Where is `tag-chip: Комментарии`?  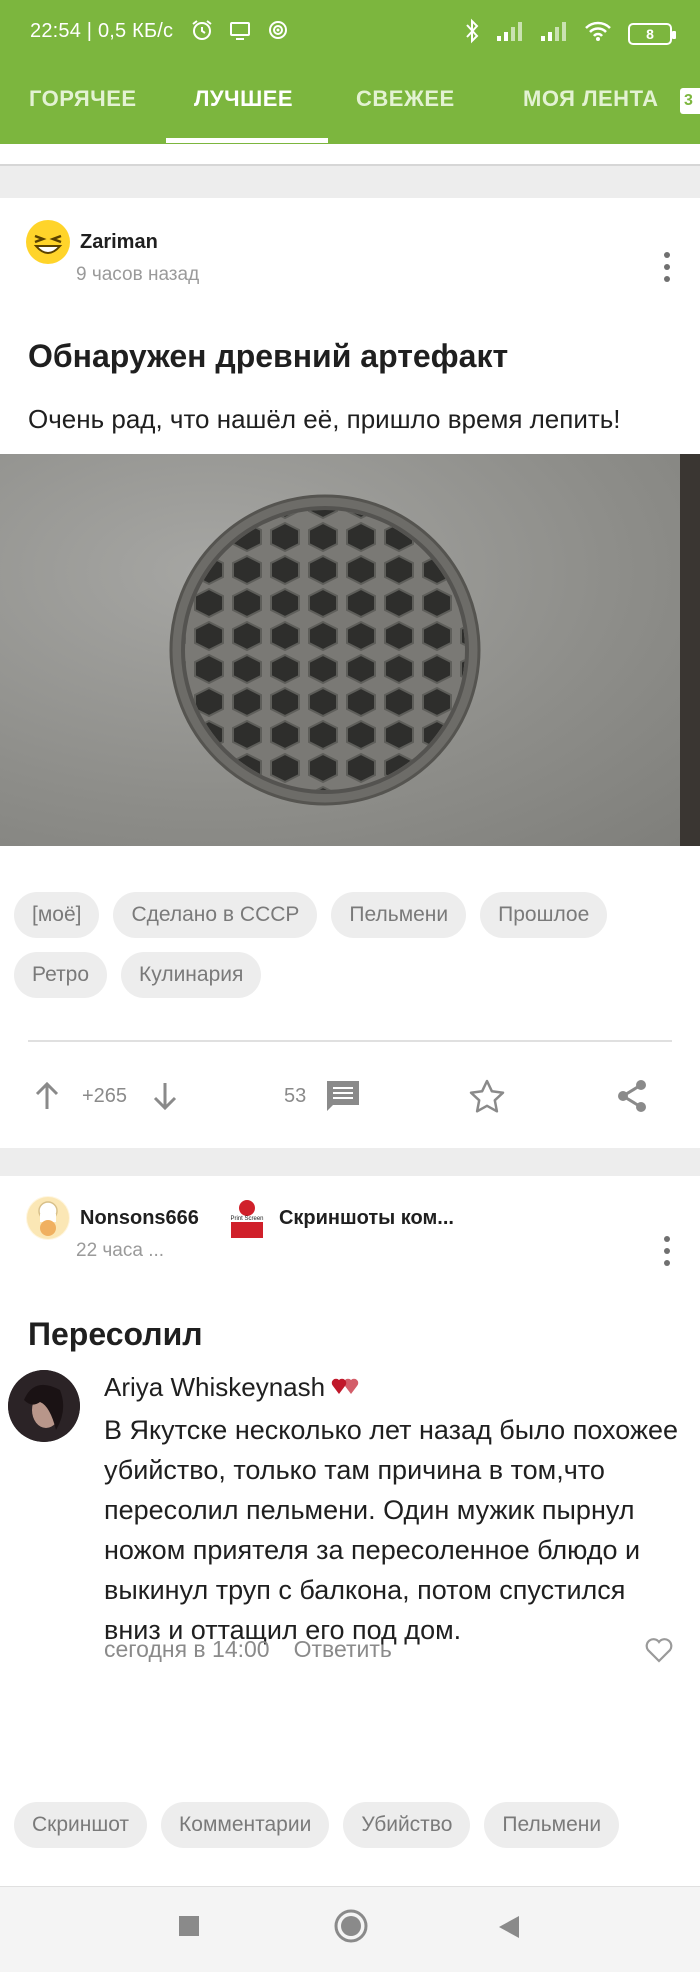
tag-chip: Комментарии is located at coordinates (245, 1825).